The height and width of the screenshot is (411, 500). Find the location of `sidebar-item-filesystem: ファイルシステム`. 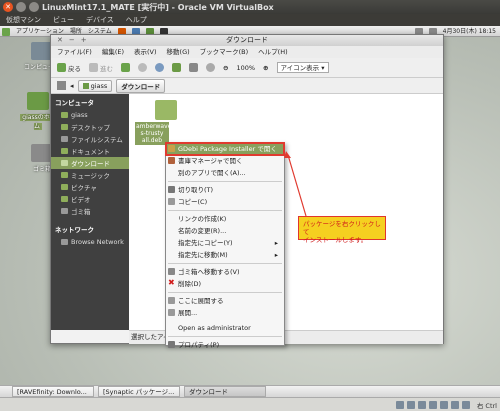

sidebar-item-filesystem: ファイルシステム is located at coordinates (90, 139).